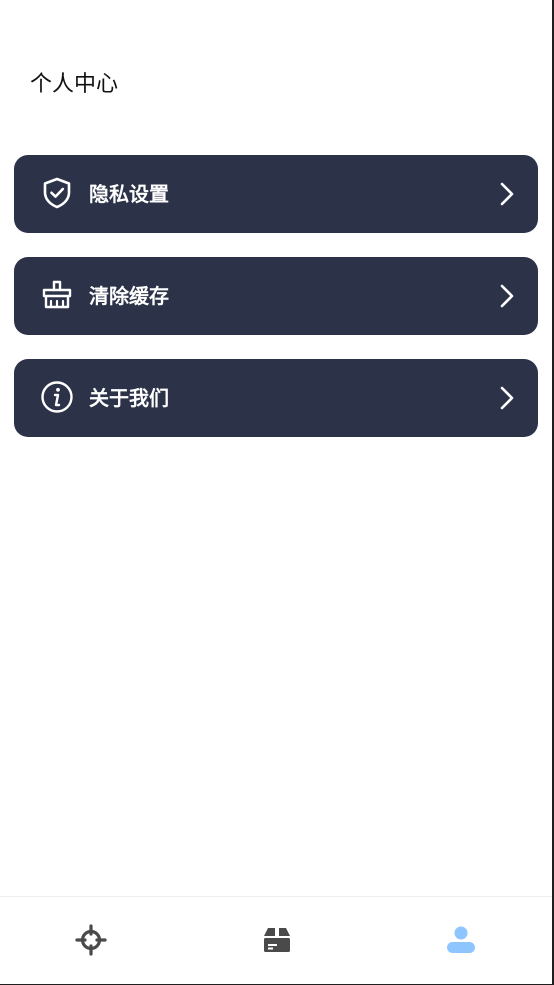 The image size is (554, 985). Describe the element at coordinates (74, 84) in the screenshot. I see `page-title: 个人中心` at that location.